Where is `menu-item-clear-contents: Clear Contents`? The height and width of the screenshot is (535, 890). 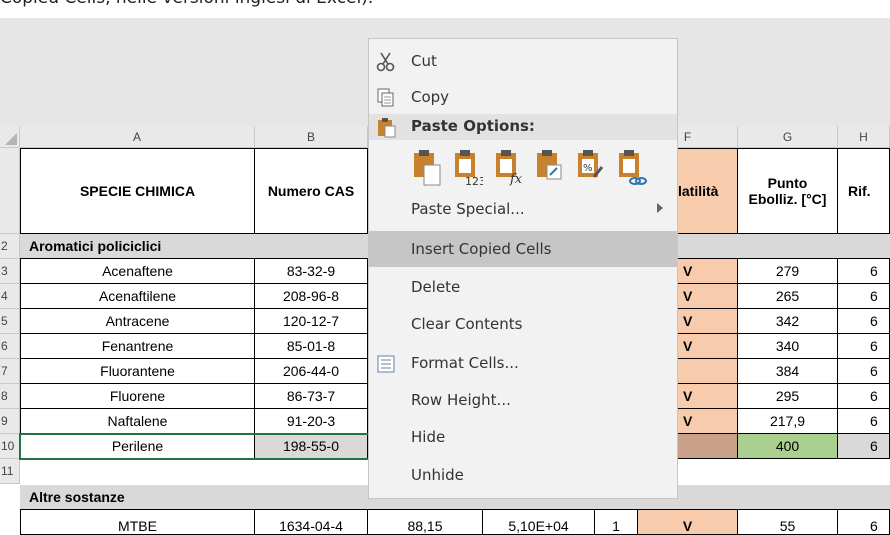 menu-item-clear-contents: Clear Contents is located at coordinates (523, 324).